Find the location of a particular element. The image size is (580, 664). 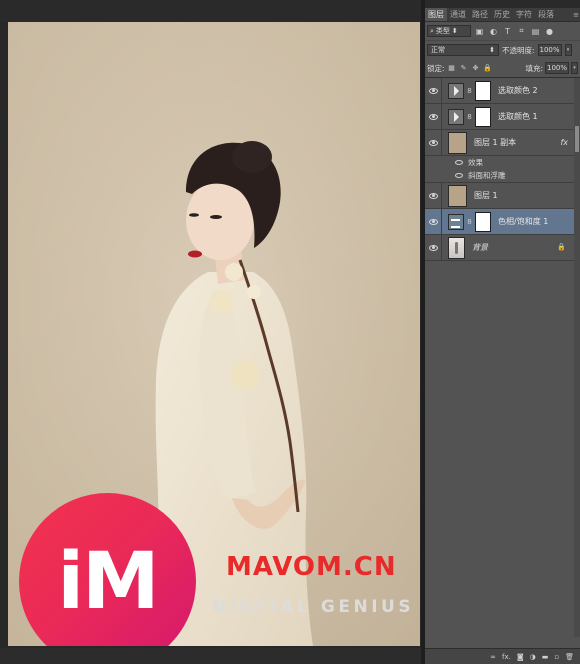

search-icon: ⌕ is located at coordinates (432, 30).